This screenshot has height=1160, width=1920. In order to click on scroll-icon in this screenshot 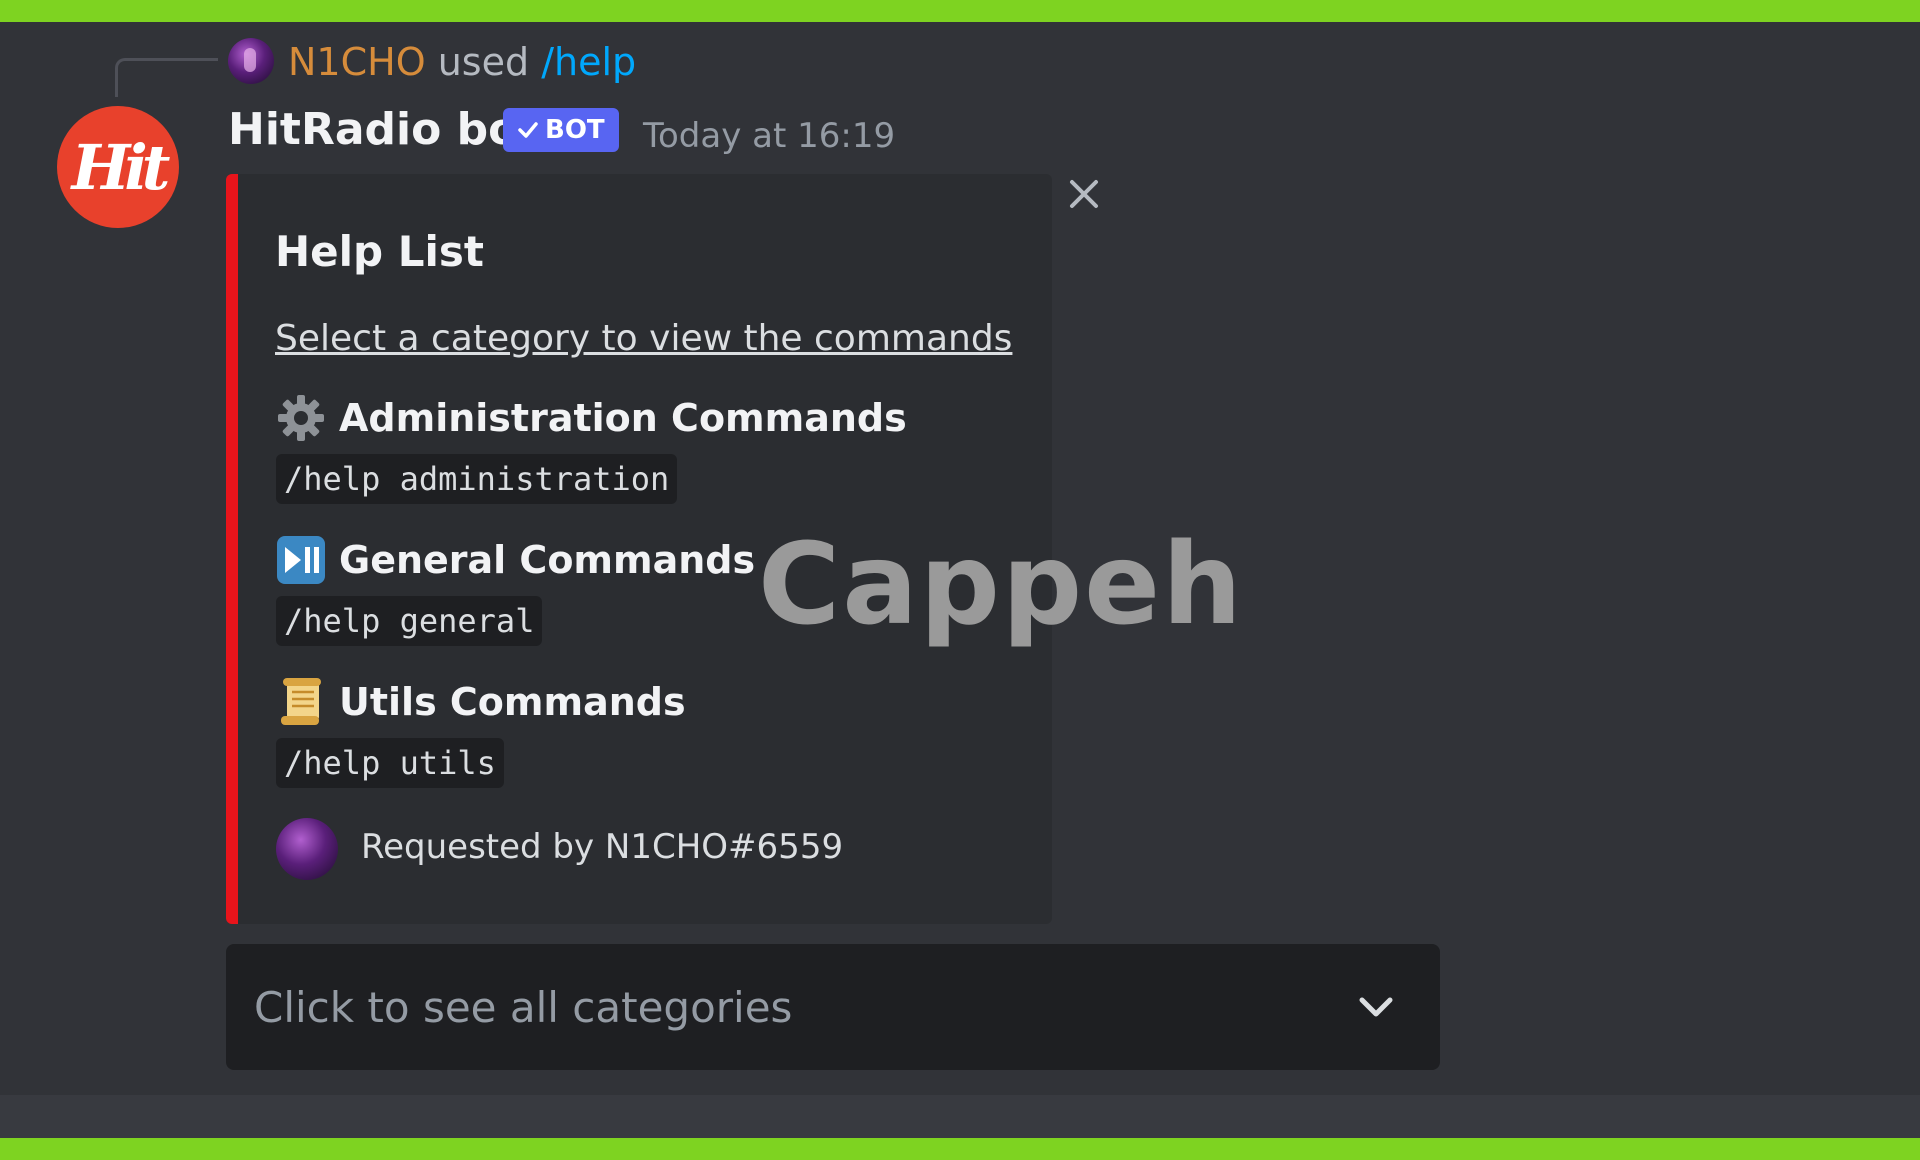, I will do `click(301, 702)`.